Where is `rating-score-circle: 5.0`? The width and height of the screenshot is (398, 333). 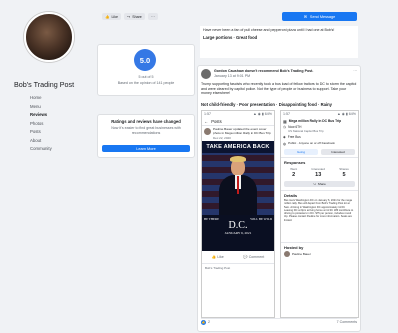 rating-score-circle: 5.0 is located at coordinates (145, 60).